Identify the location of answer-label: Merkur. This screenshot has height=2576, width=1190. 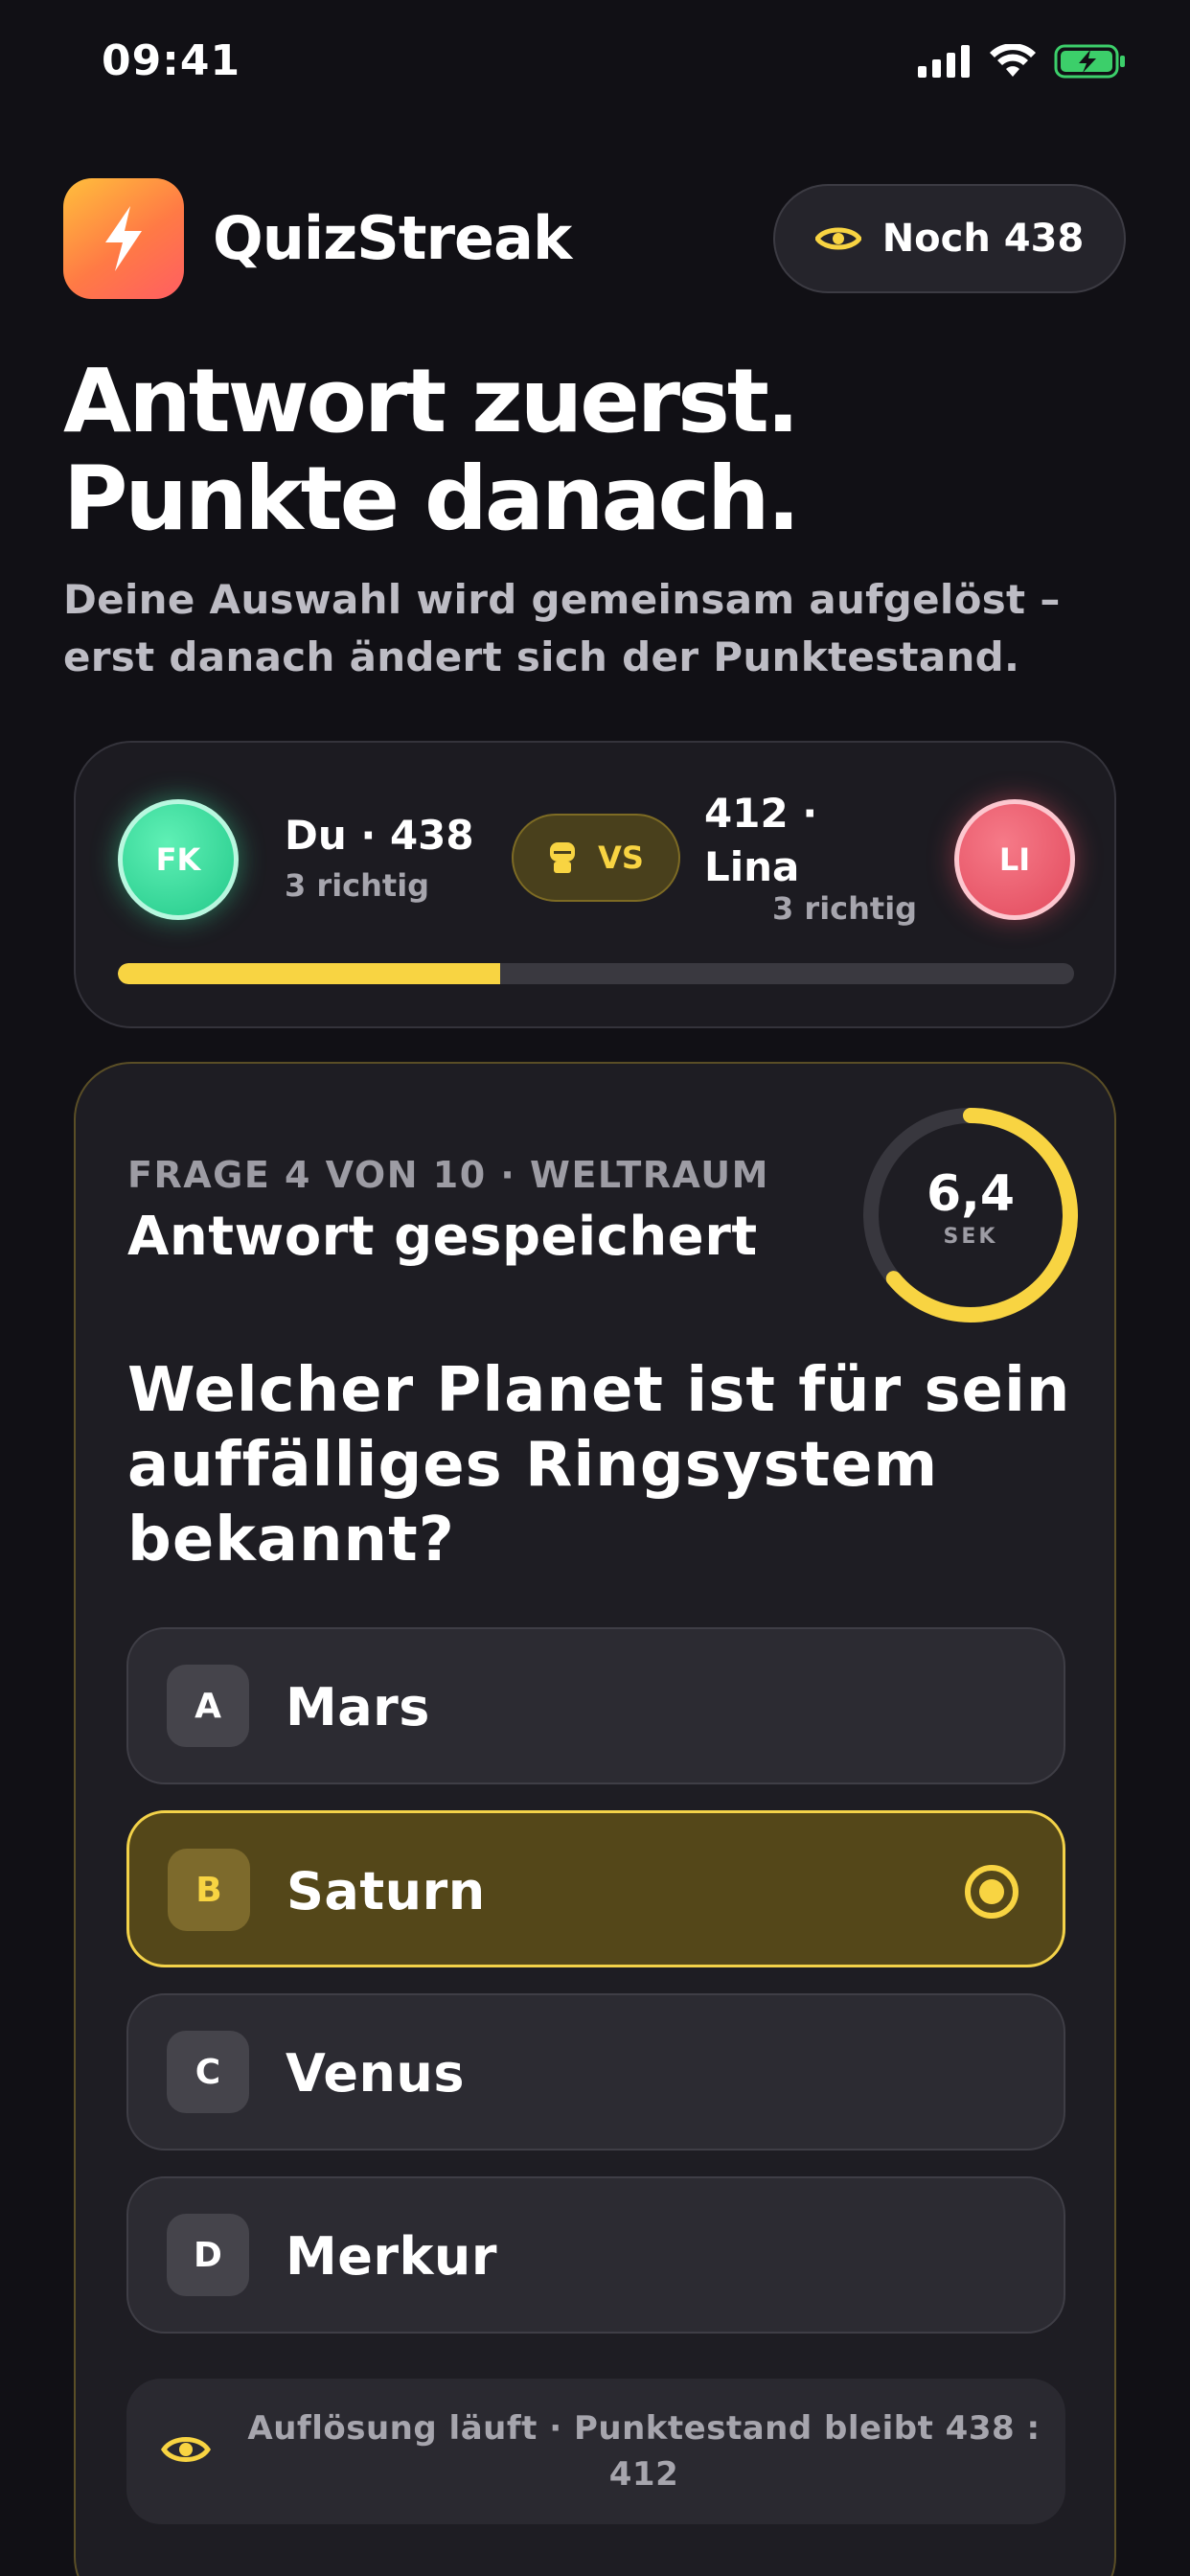
(391, 2256).